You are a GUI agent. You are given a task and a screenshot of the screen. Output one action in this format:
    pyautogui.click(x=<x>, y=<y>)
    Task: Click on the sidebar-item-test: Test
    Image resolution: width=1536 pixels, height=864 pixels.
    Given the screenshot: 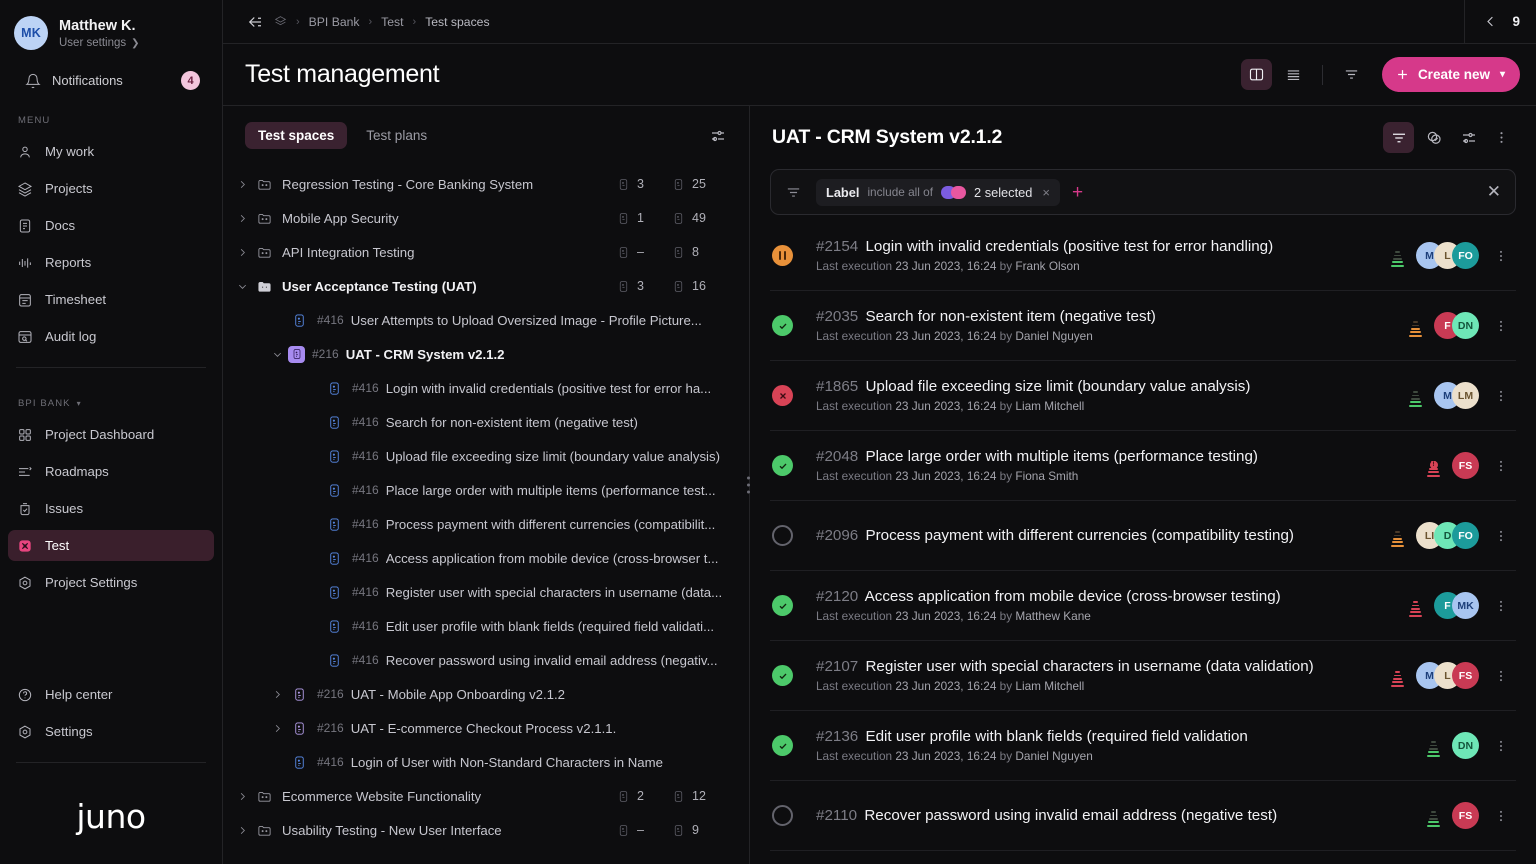 What is the action you would take?
    pyautogui.click(x=111, y=545)
    